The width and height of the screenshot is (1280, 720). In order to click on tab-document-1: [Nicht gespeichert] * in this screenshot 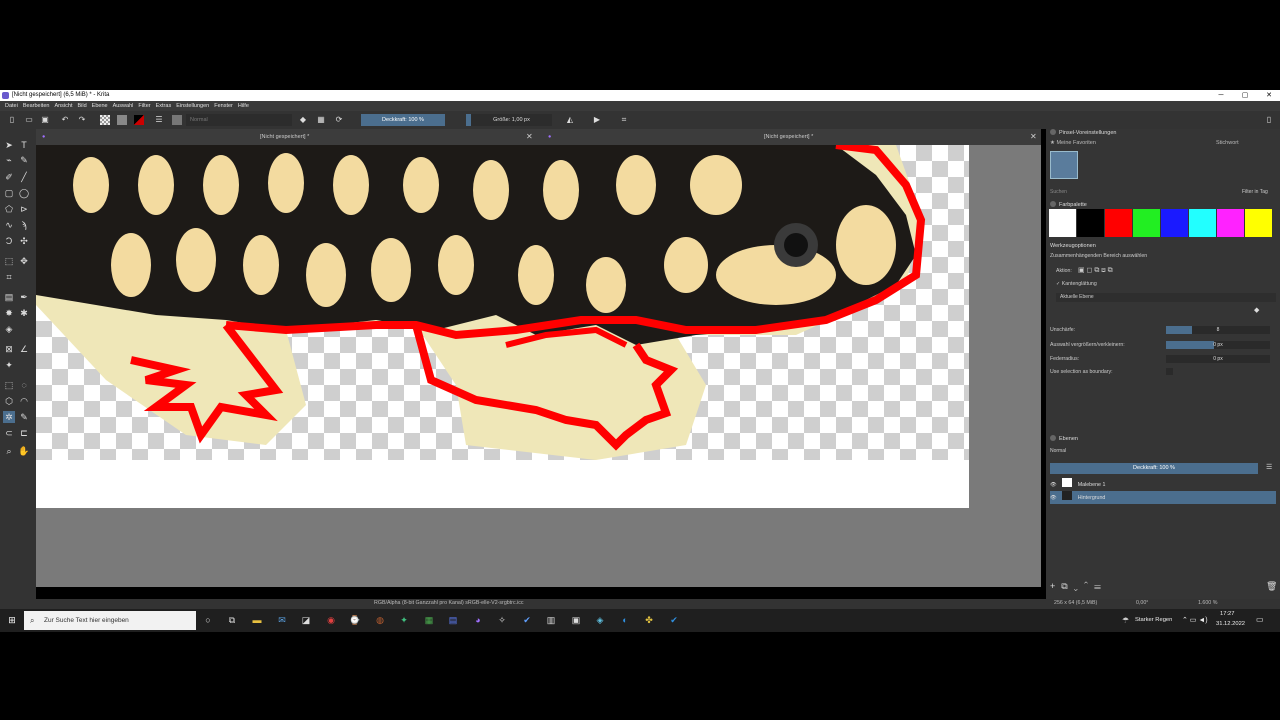, I will do `click(284, 137)`.